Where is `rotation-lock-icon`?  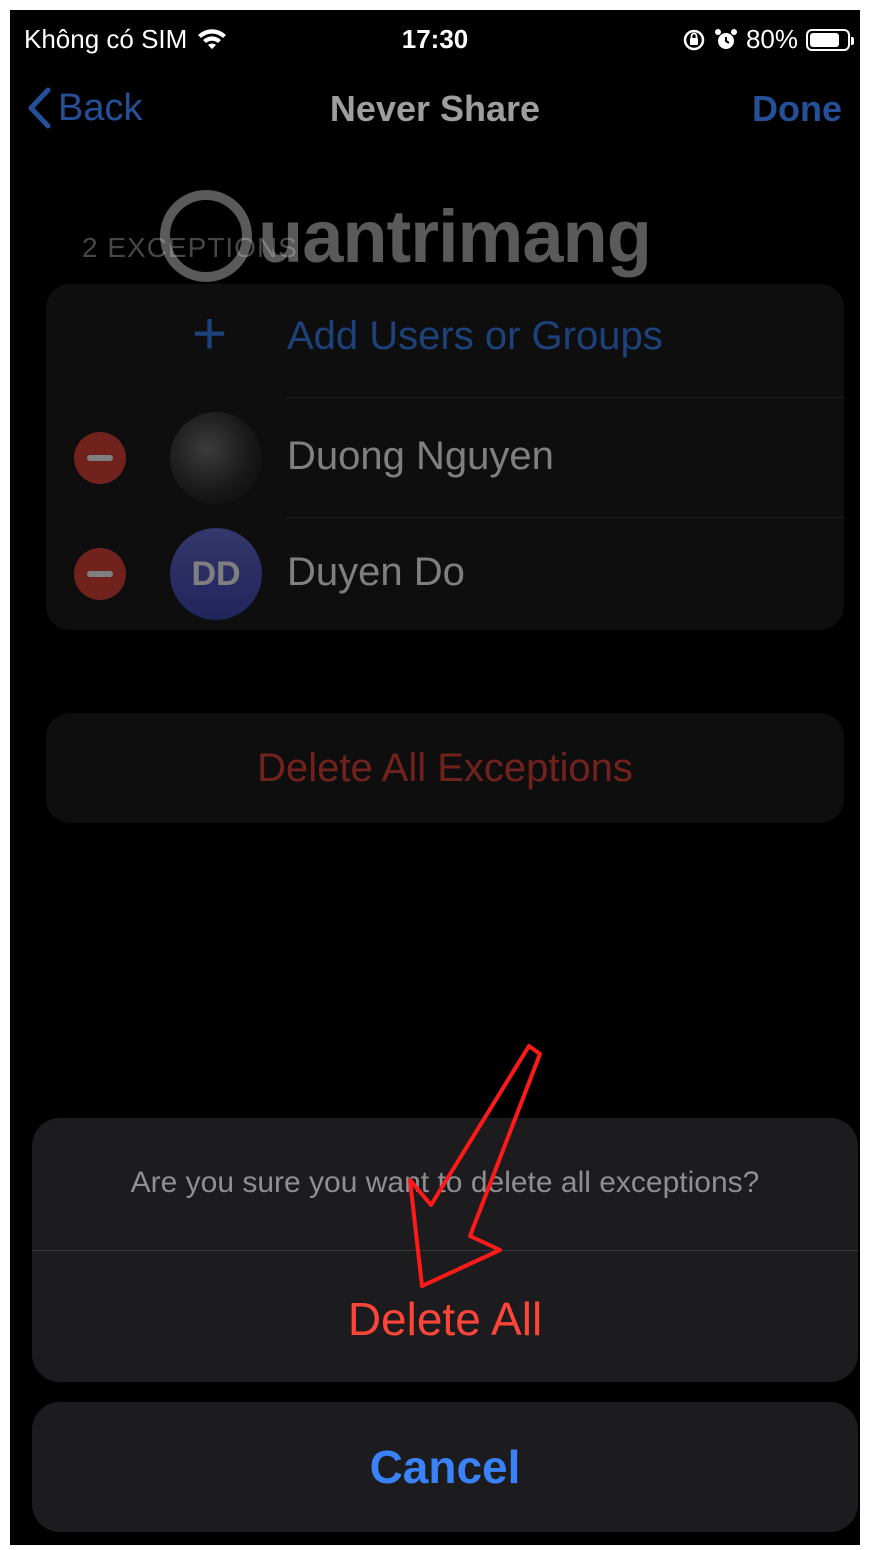 rotation-lock-icon is located at coordinates (694, 39).